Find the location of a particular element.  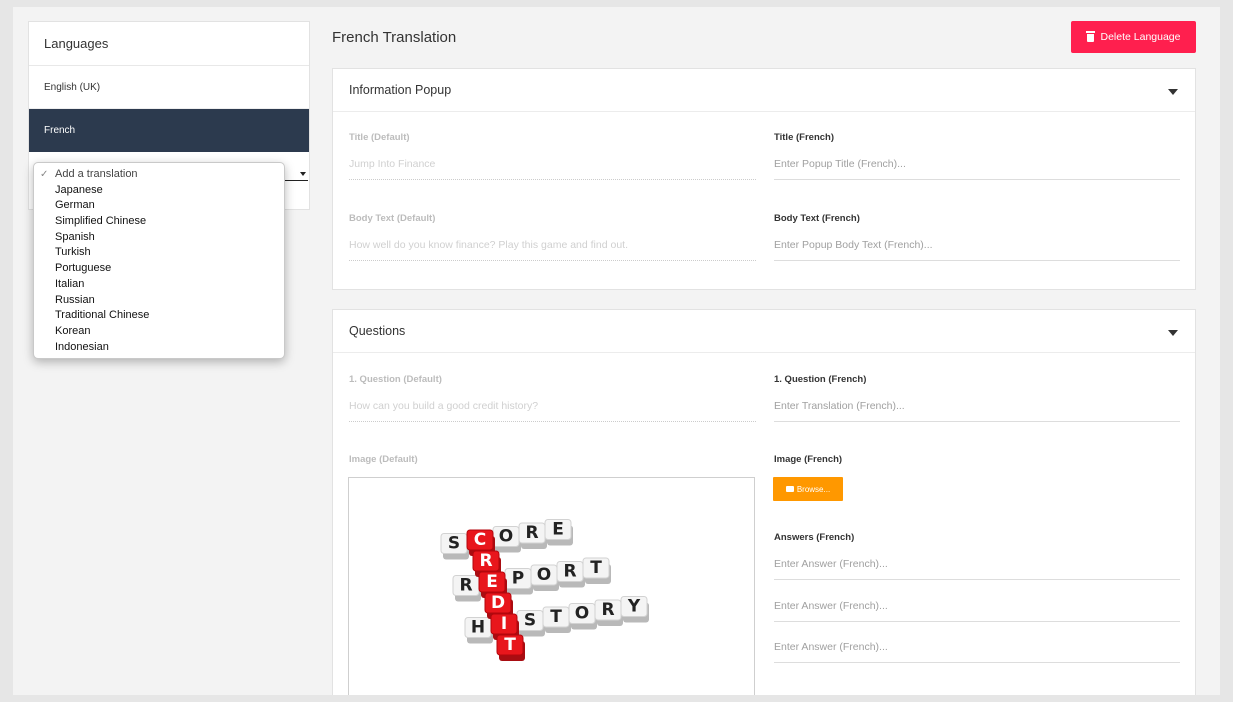

svg-text: I is located at coordinates (504, 624).